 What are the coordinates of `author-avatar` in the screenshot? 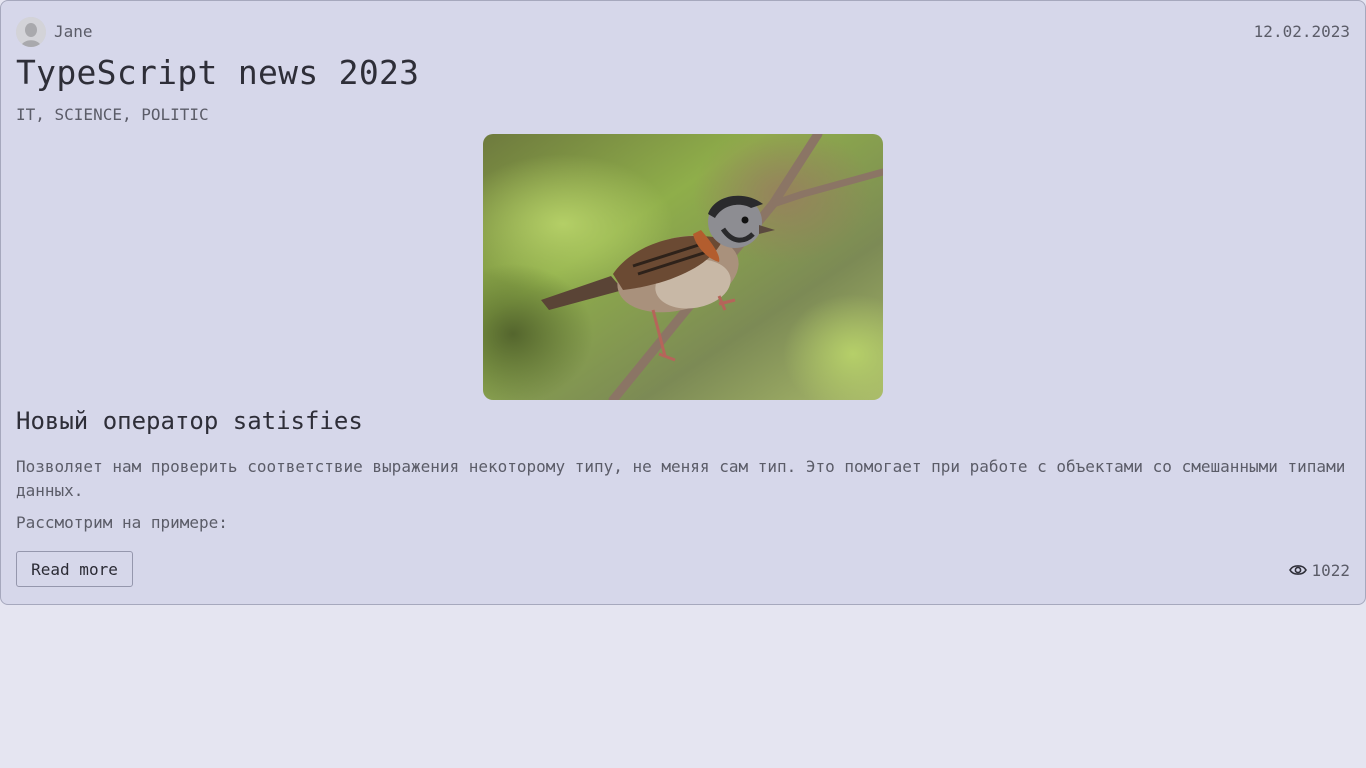 It's located at (31, 32).